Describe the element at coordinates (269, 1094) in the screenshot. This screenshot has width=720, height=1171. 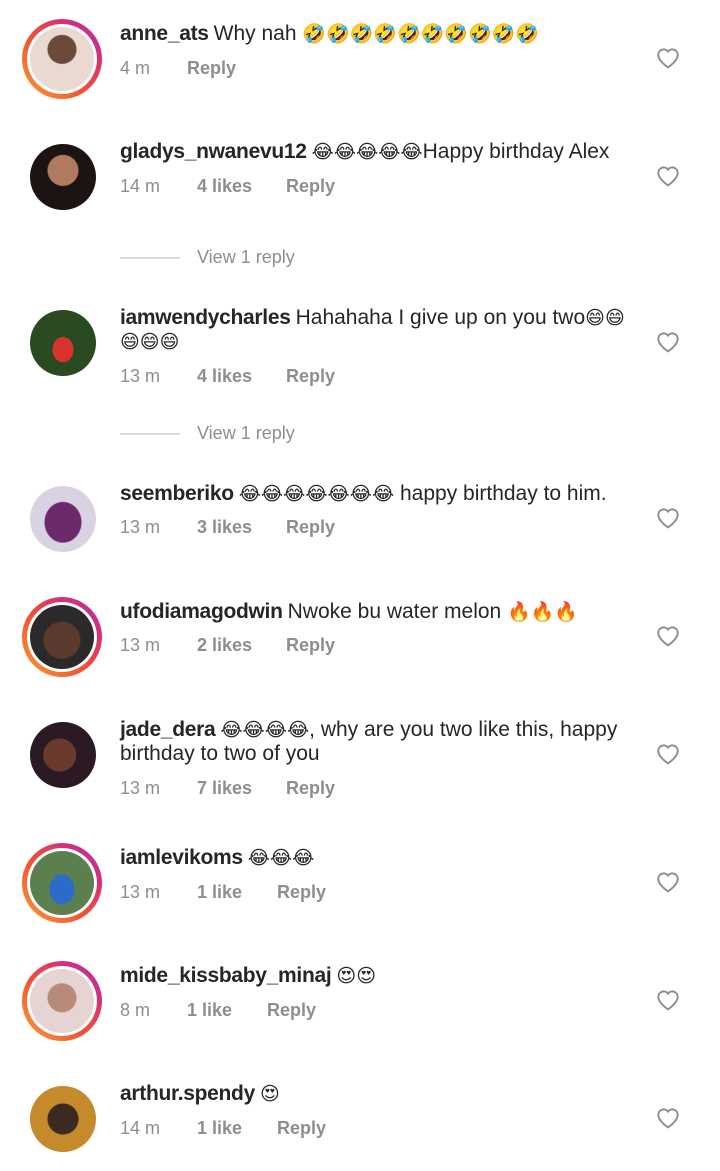
I see `comment-emoji: 😍` at that location.